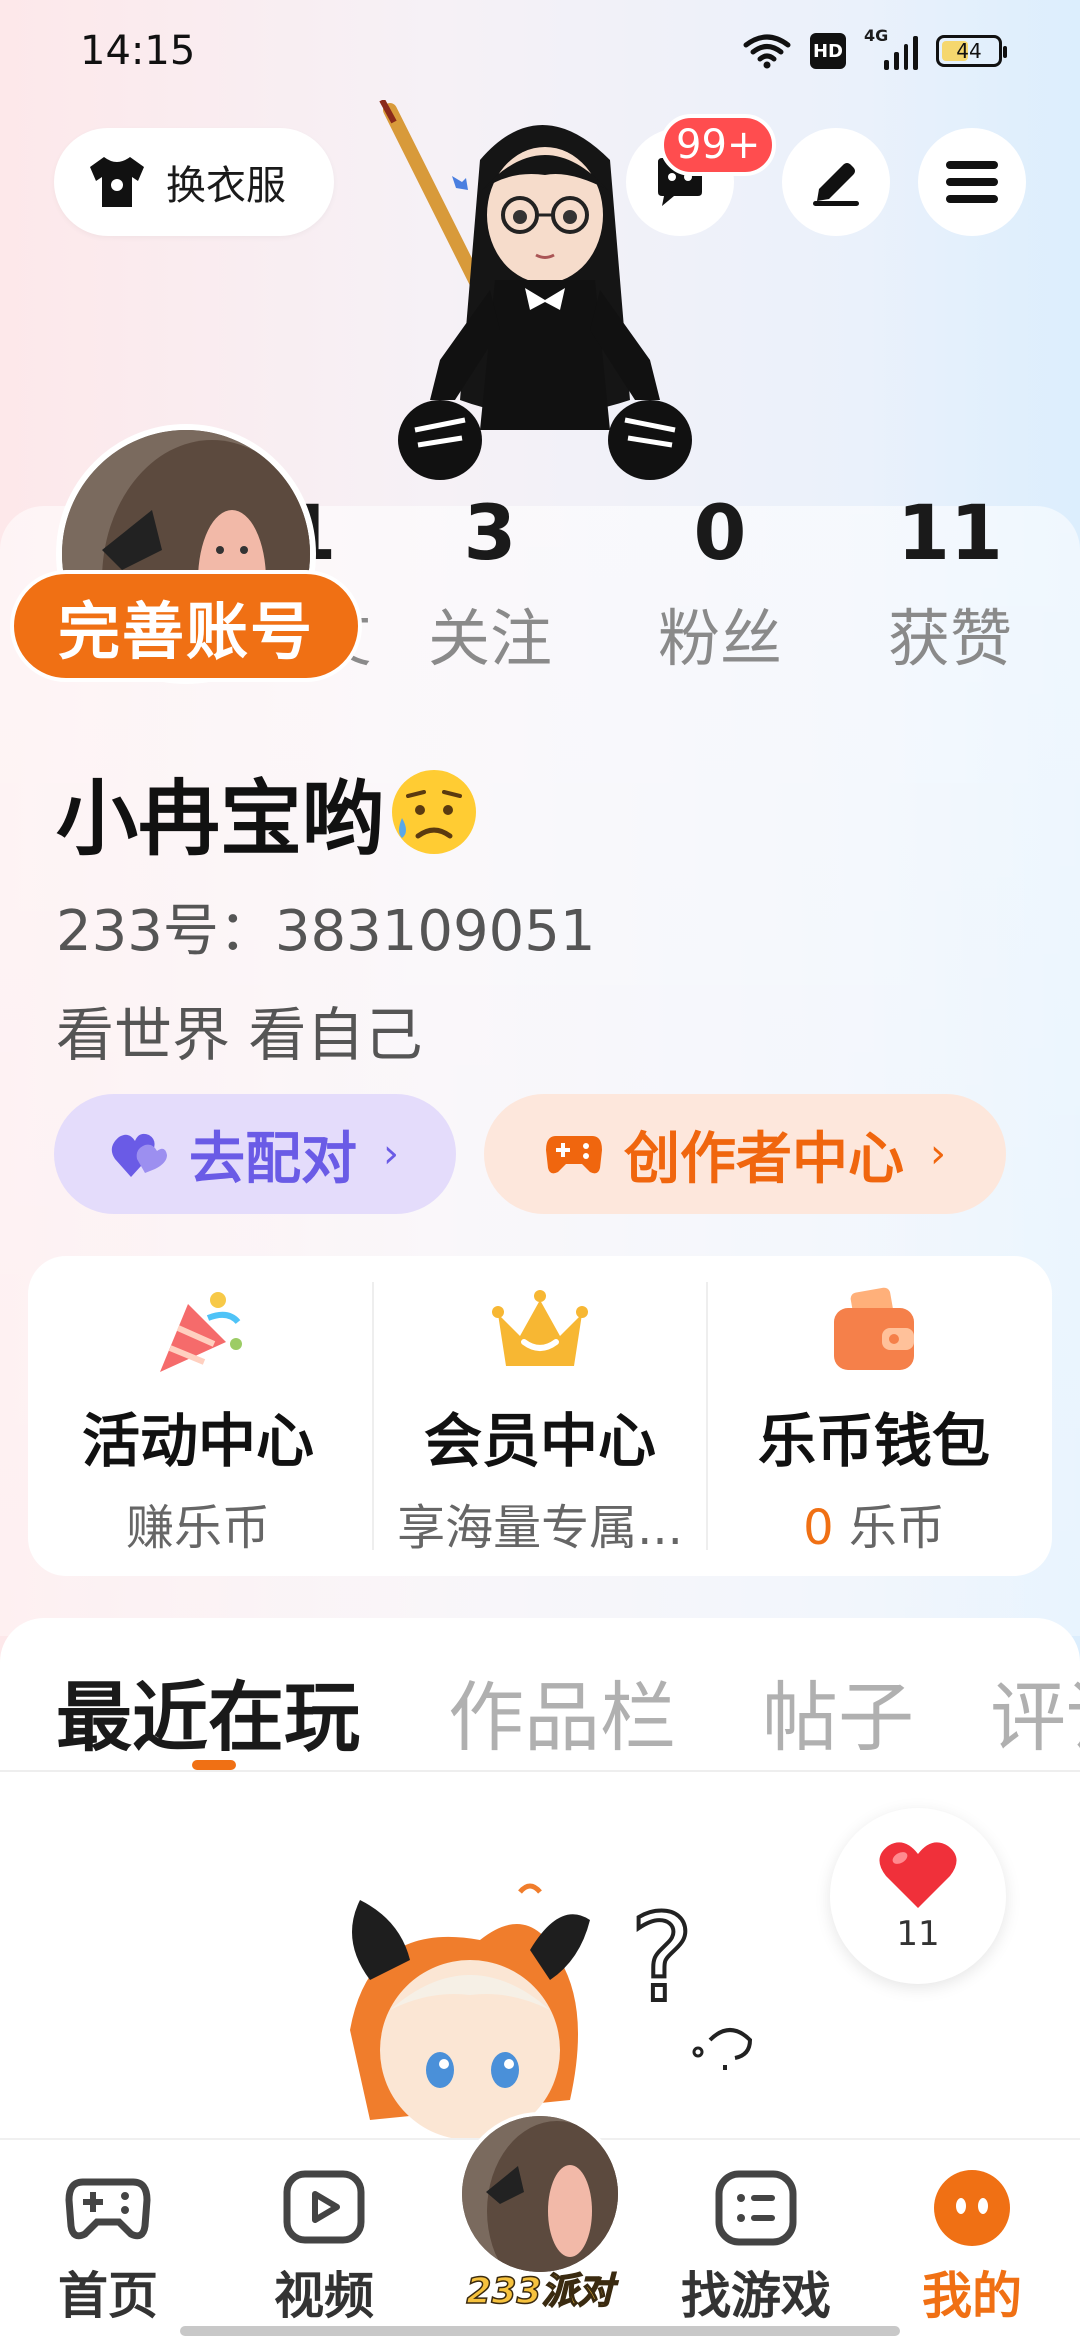  I want to click on party-popper-icon, so click(201, 1332).